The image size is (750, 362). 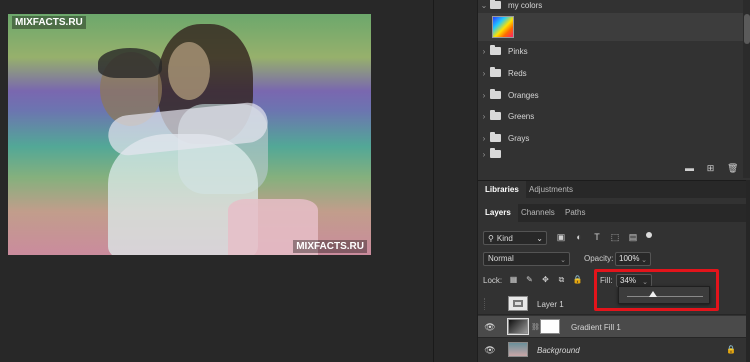 What do you see at coordinates (610, 51) in the screenshot?
I see `swatch-group-pinks: › Pinks` at bounding box center [610, 51].